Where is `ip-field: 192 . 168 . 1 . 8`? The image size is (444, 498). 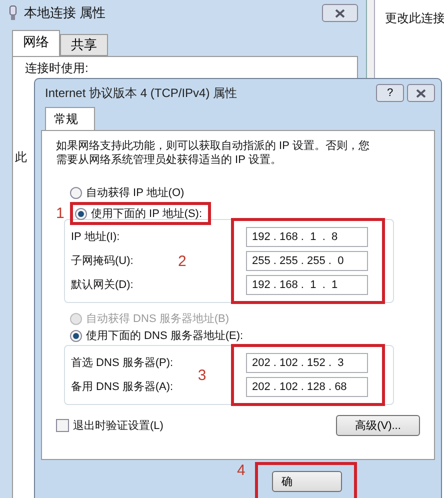 ip-field: 192 . 168 . 1 . 8 is located at coordinates (307, 237).